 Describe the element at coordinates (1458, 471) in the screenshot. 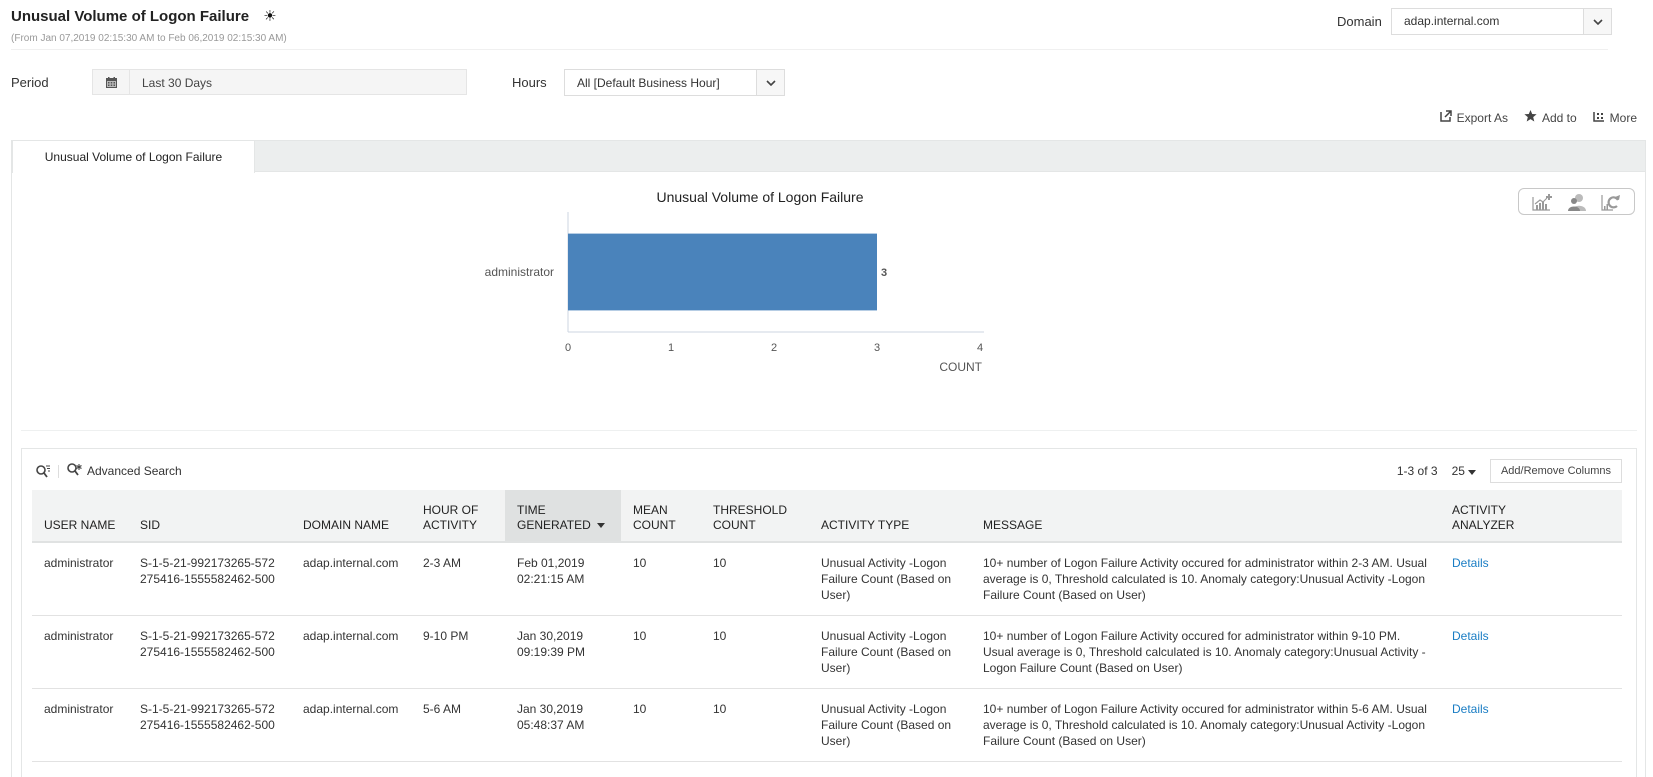

I see `per-page-value: 25` at that location.